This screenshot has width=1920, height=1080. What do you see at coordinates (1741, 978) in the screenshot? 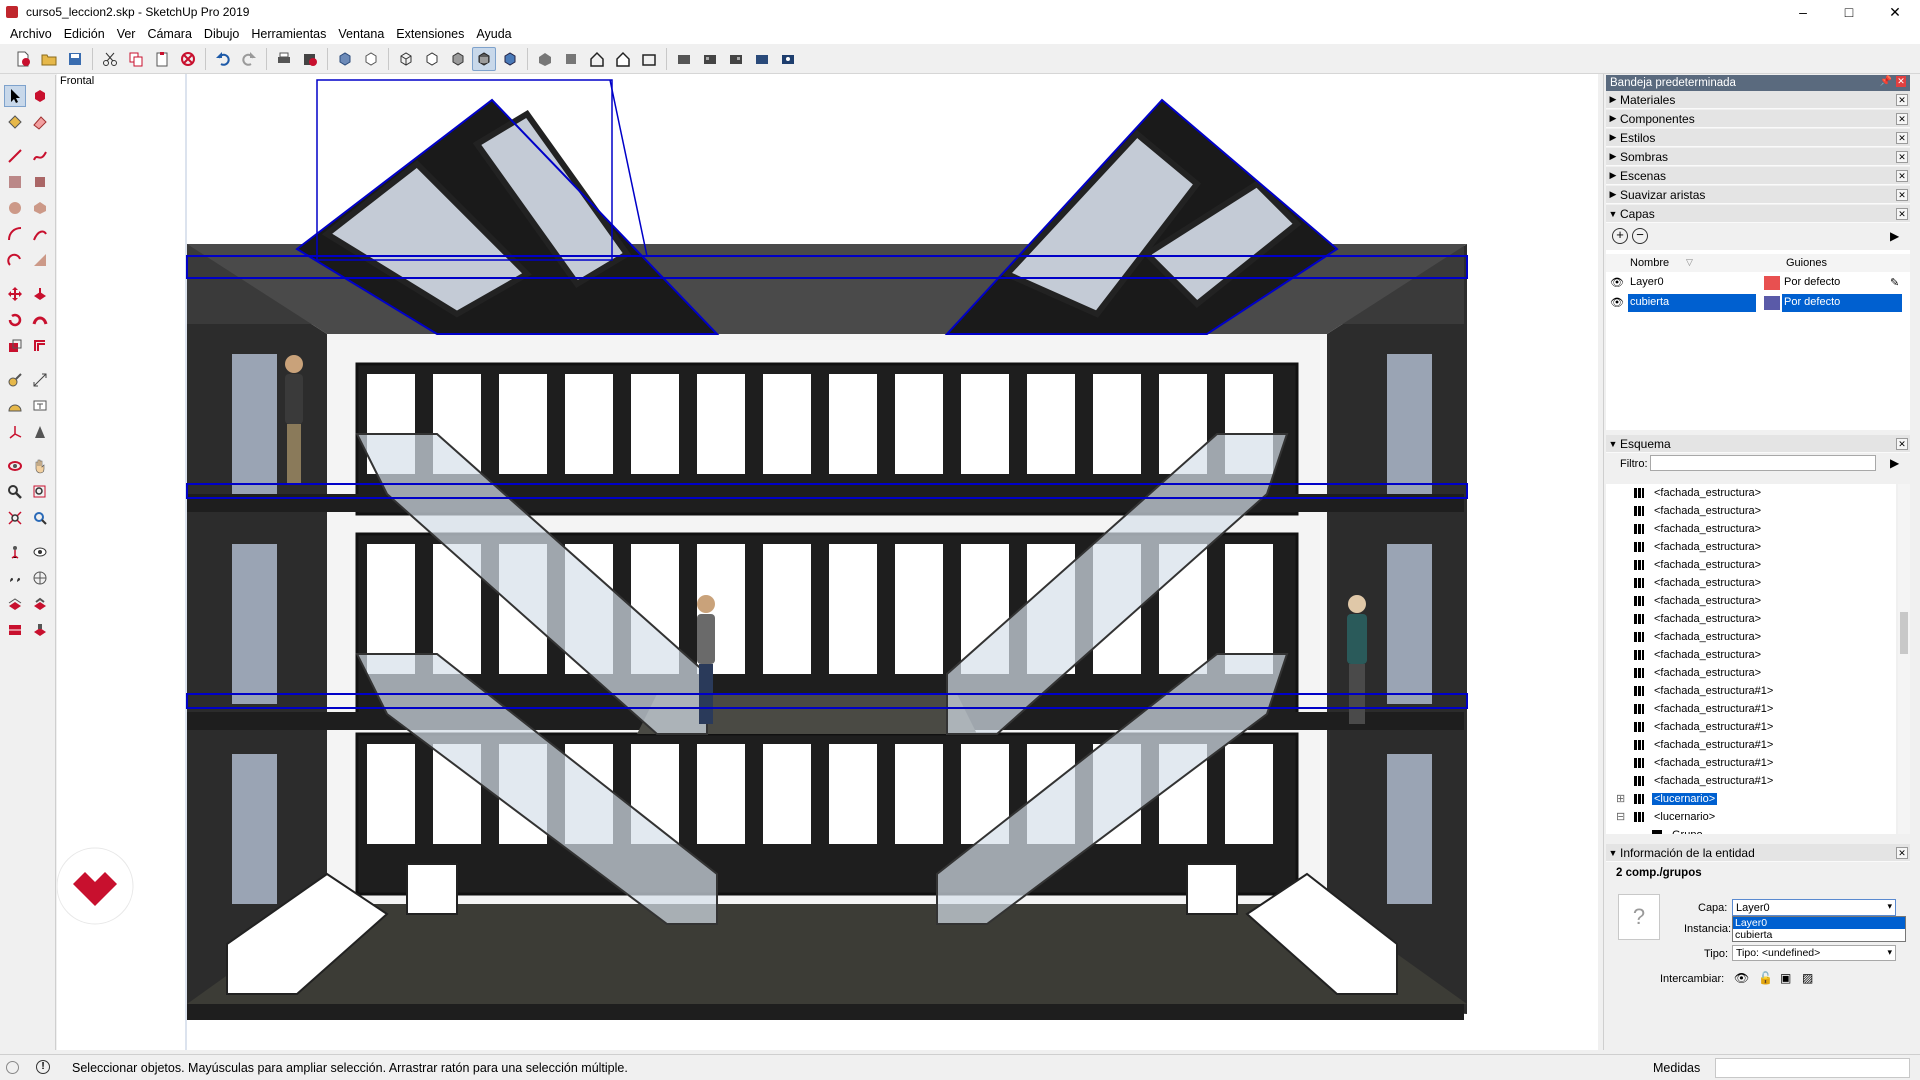
I see `visibility-toggle-icon: 👁` at bounding box center [1741, 978].